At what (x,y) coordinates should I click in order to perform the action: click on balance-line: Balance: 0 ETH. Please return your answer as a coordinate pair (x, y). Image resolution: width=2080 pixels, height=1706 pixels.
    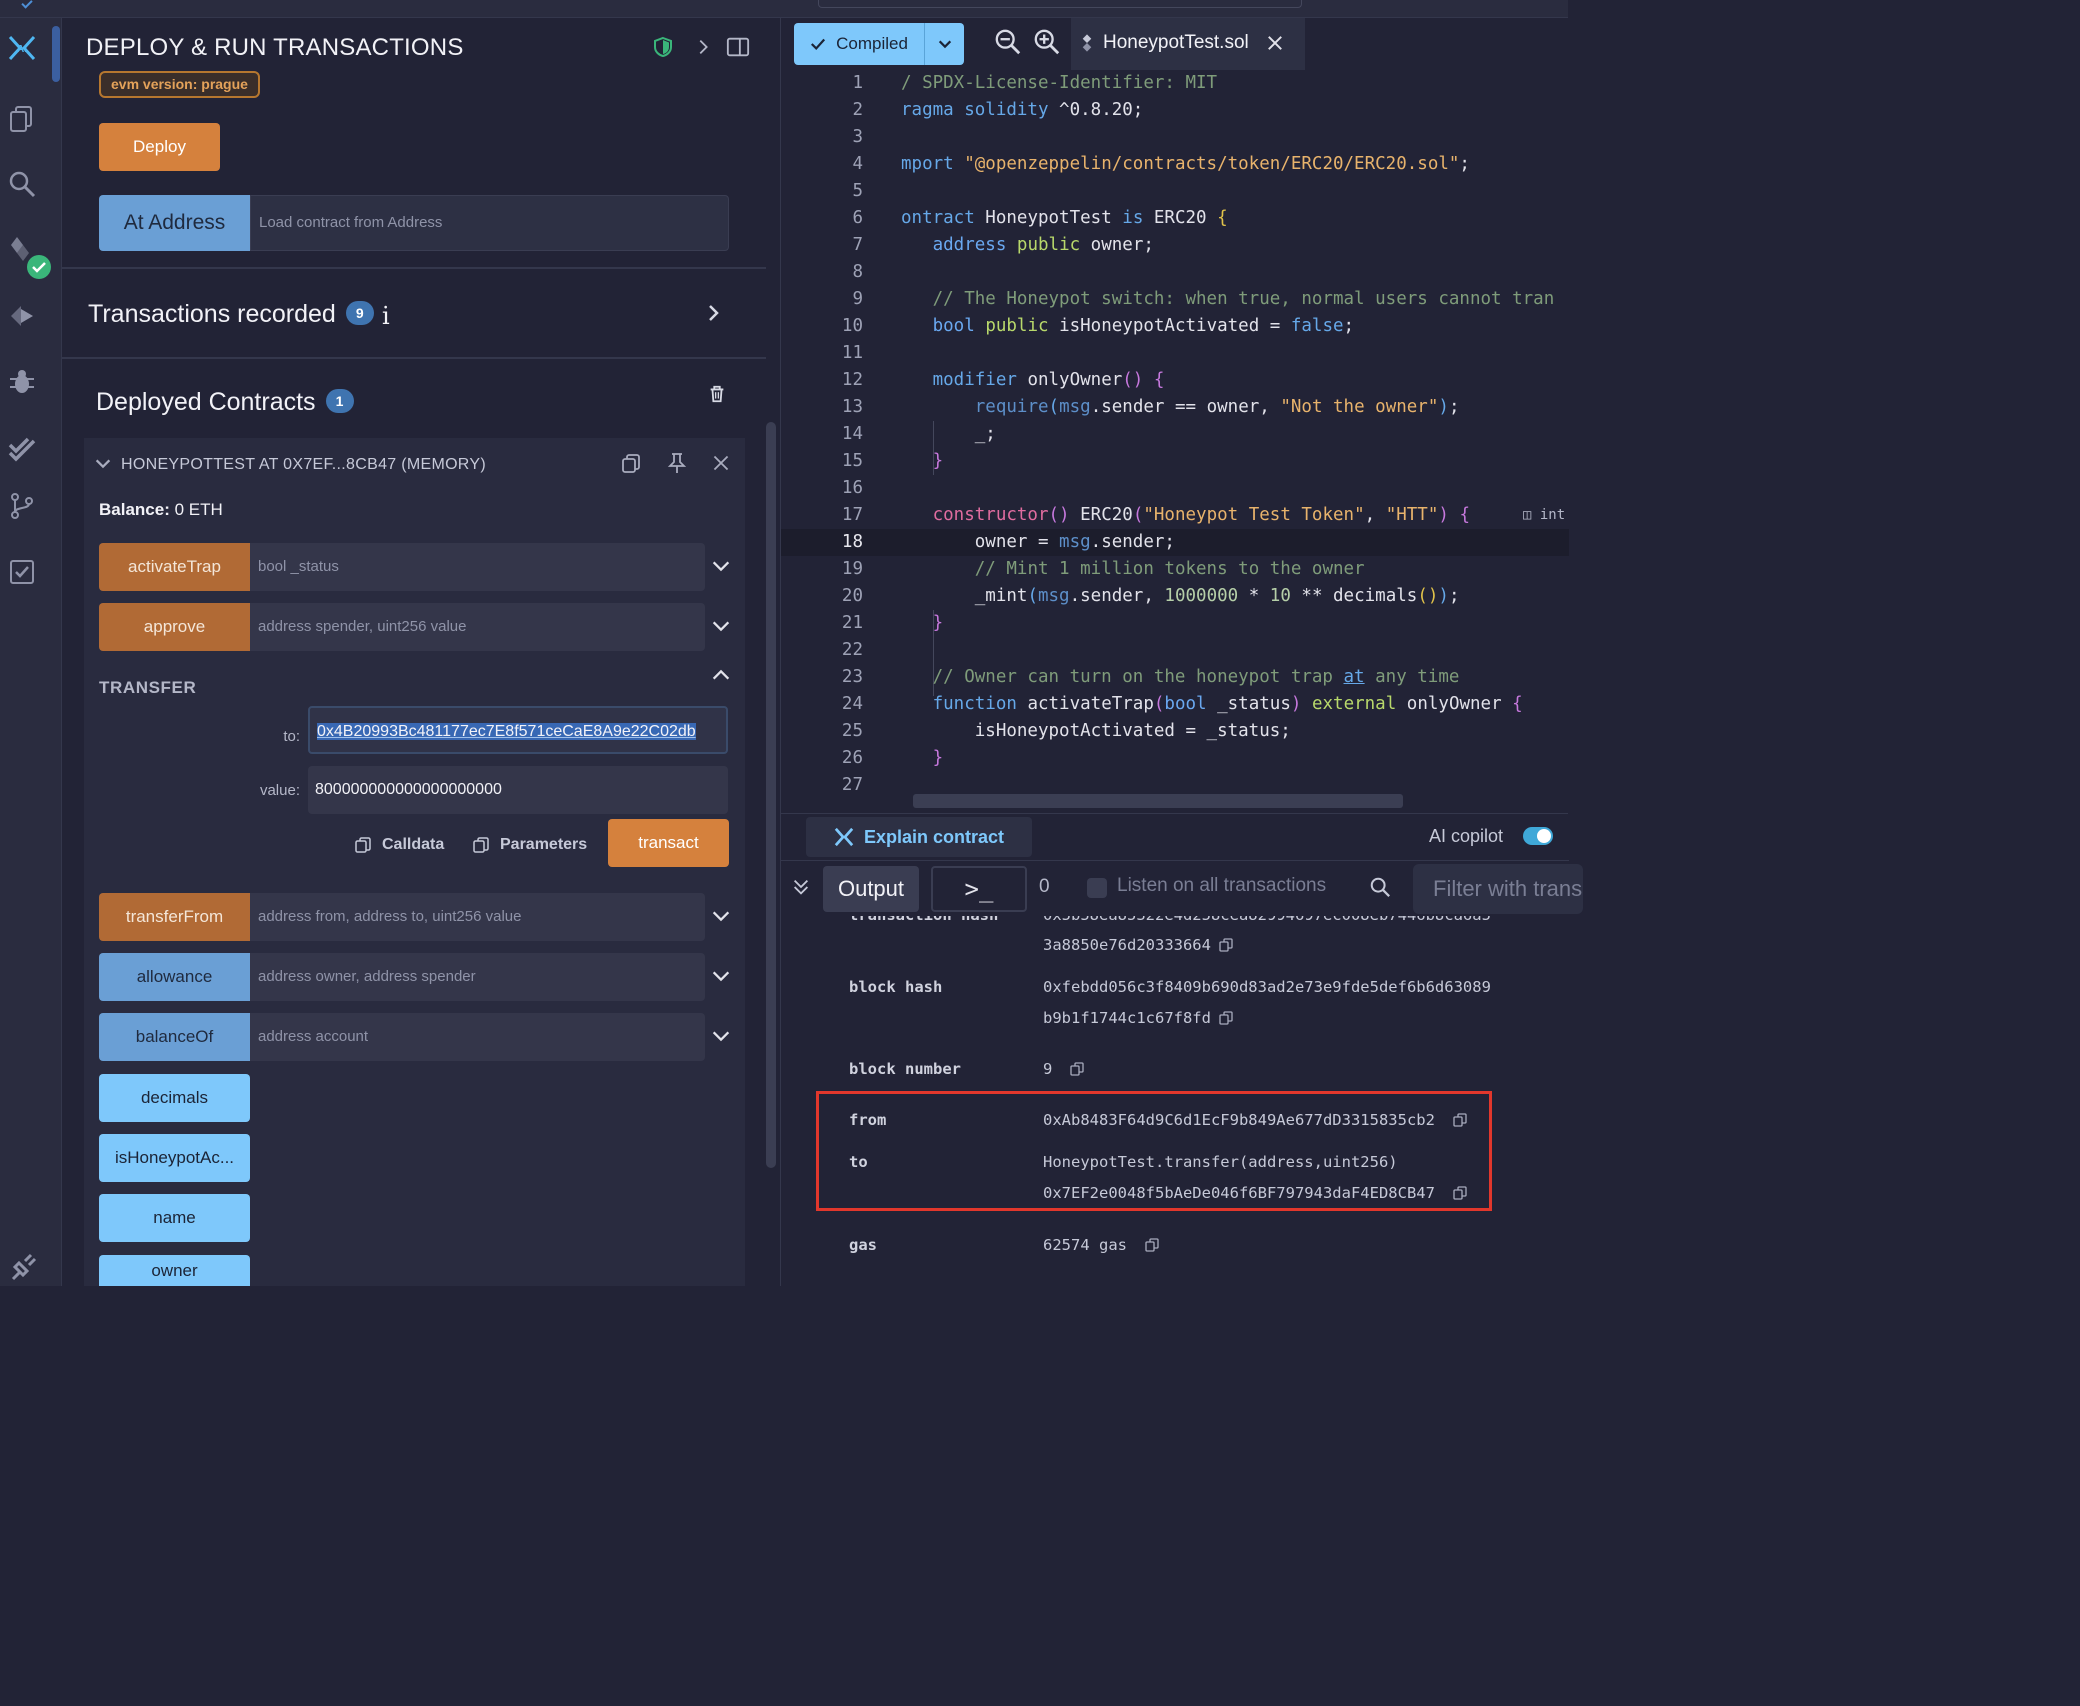
    Looking at the image, I should click on (161, 510).